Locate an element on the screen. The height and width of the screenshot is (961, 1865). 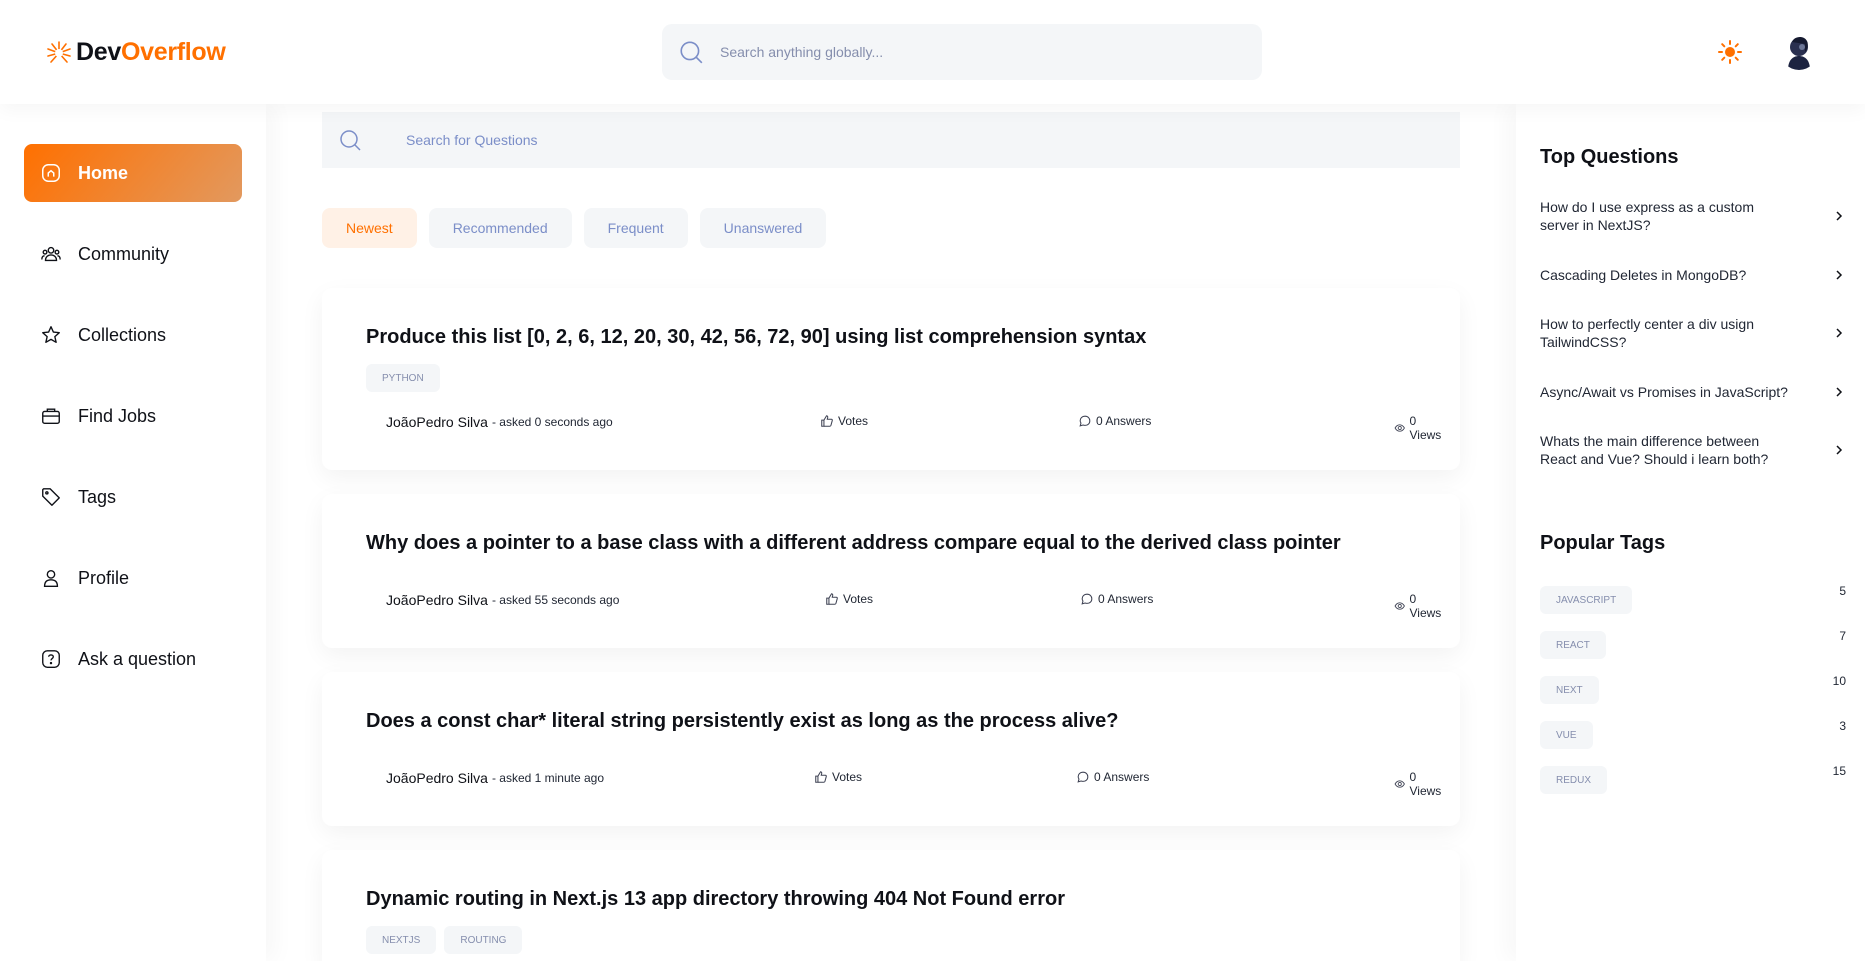
users-icon is located at coordinates (51, 254).